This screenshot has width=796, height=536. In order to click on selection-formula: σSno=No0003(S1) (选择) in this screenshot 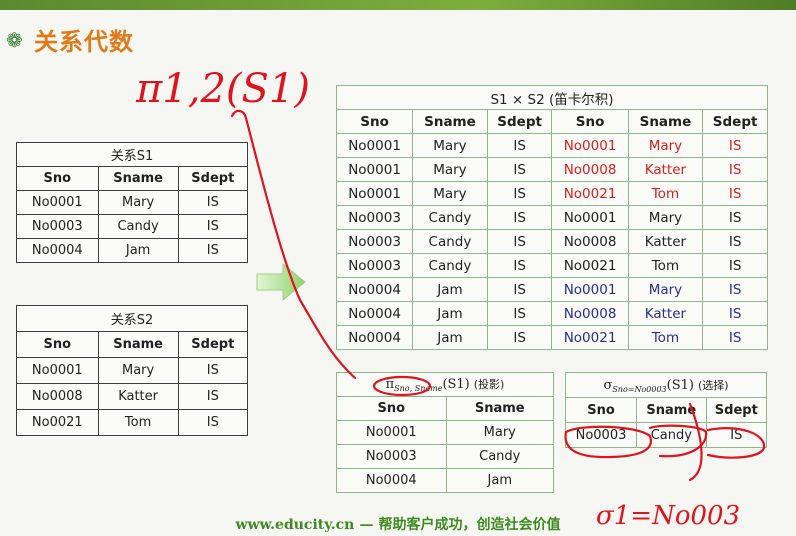, I will do `click(666, 385)`.